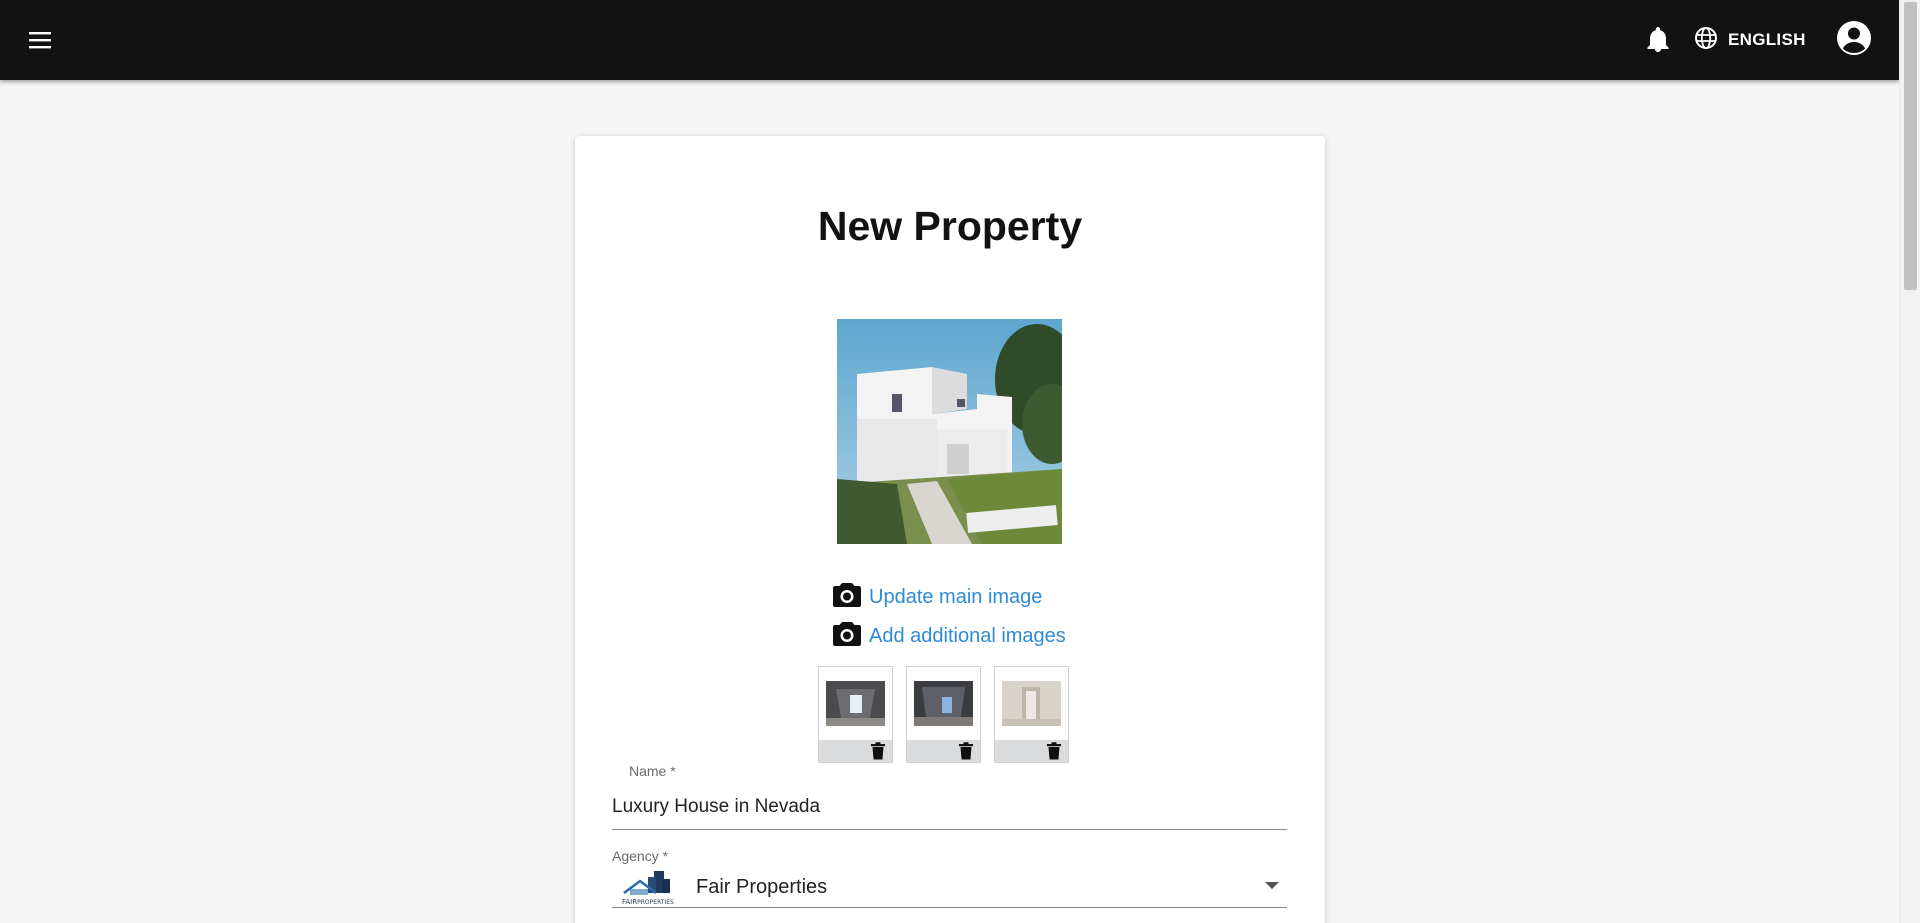 The width and height of the screenshot is (1920, 923). Describe the element at coordinates (1767, 39) in the screenshot. I see `language-label: ENGLISH` at that location.